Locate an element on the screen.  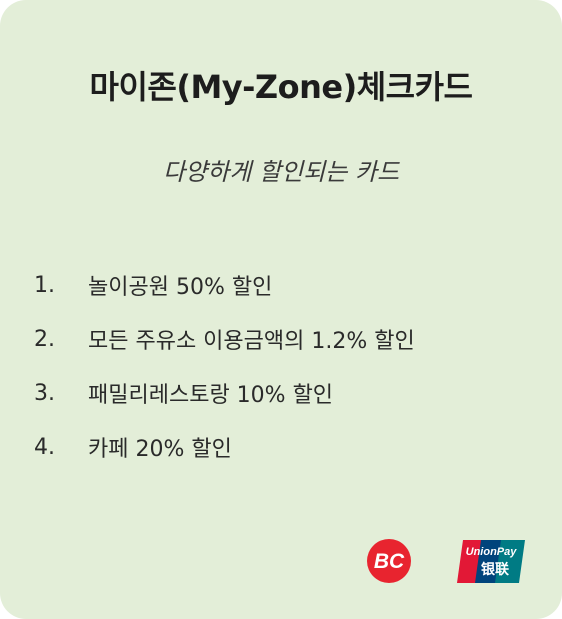
svg-text: BC is located at coordinates (389, 561).